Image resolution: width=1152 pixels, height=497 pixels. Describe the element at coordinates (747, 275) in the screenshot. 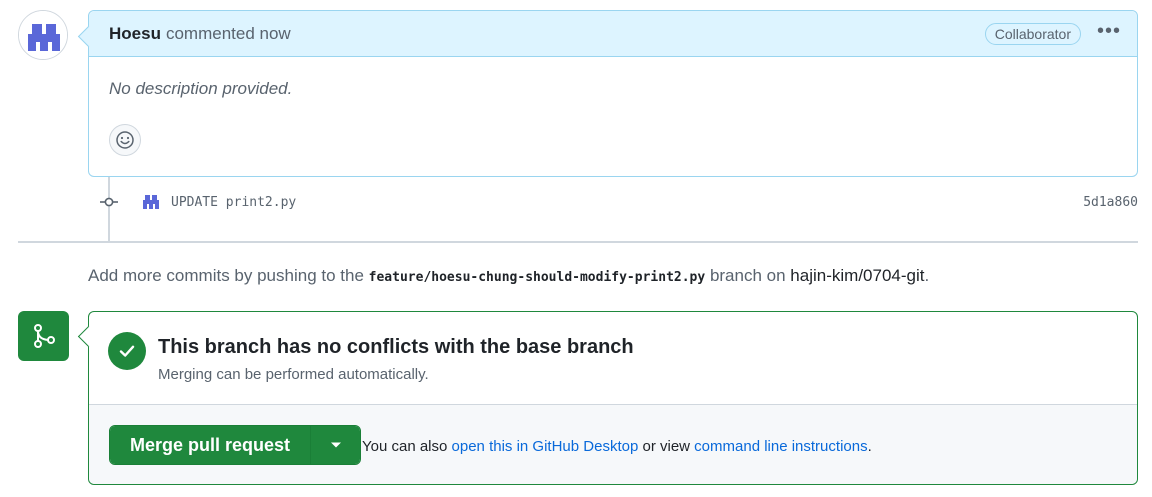

I see `push-hint-middle: branch on` at that location.